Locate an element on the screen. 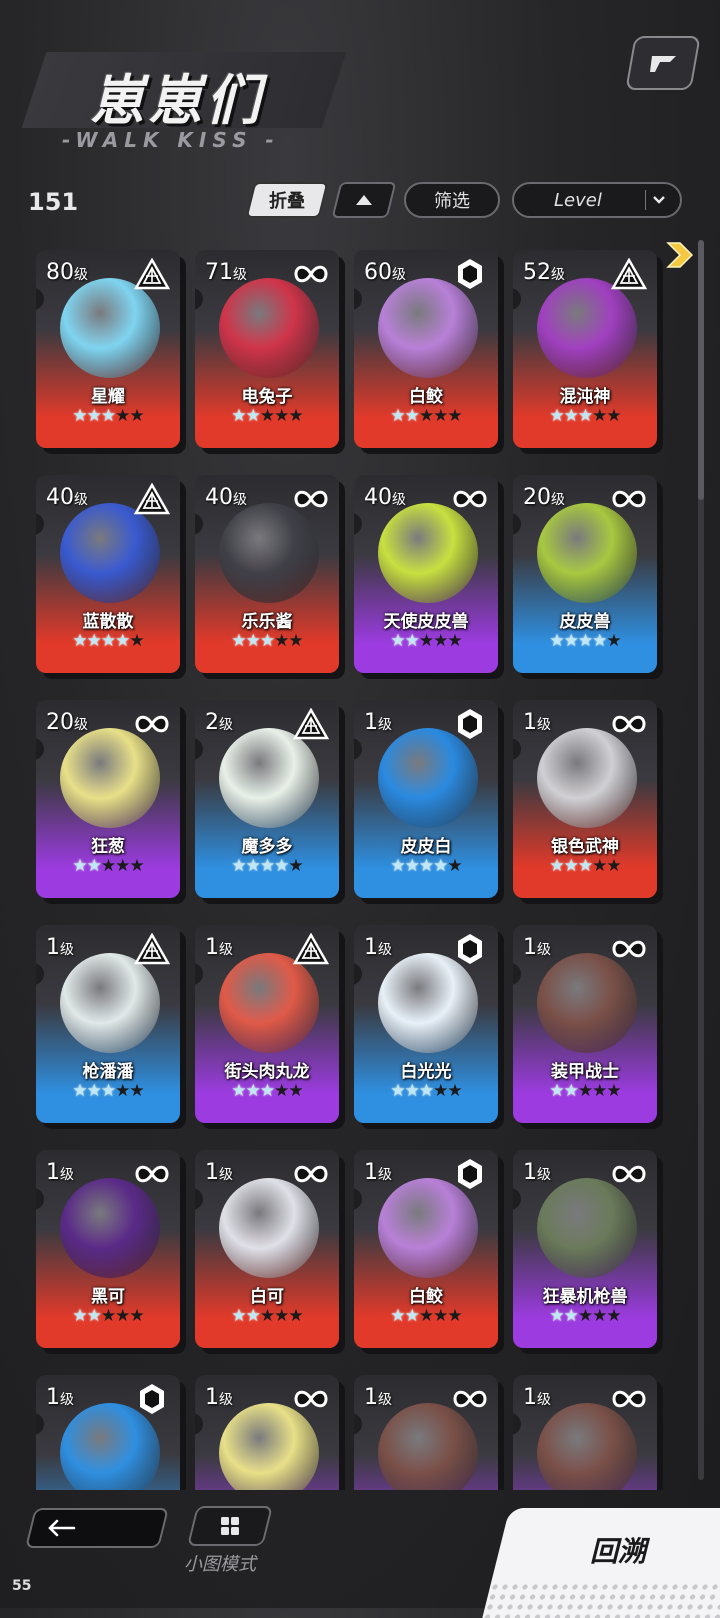 This screenshot has width=720, height=1618. sort-dropdown: Level is located at coordinates (597, 200).